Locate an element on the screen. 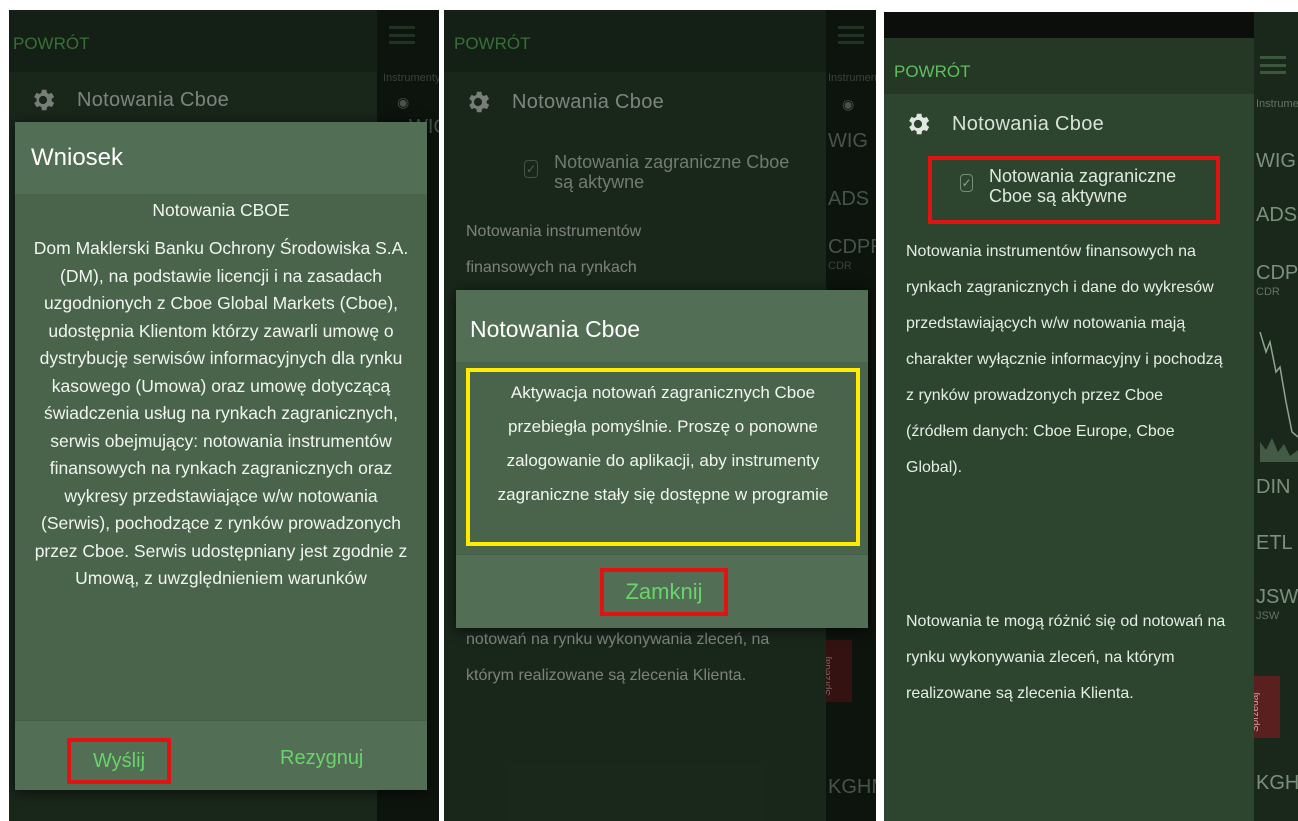  send-button: Wyślij is located at coordinates (119, 761).